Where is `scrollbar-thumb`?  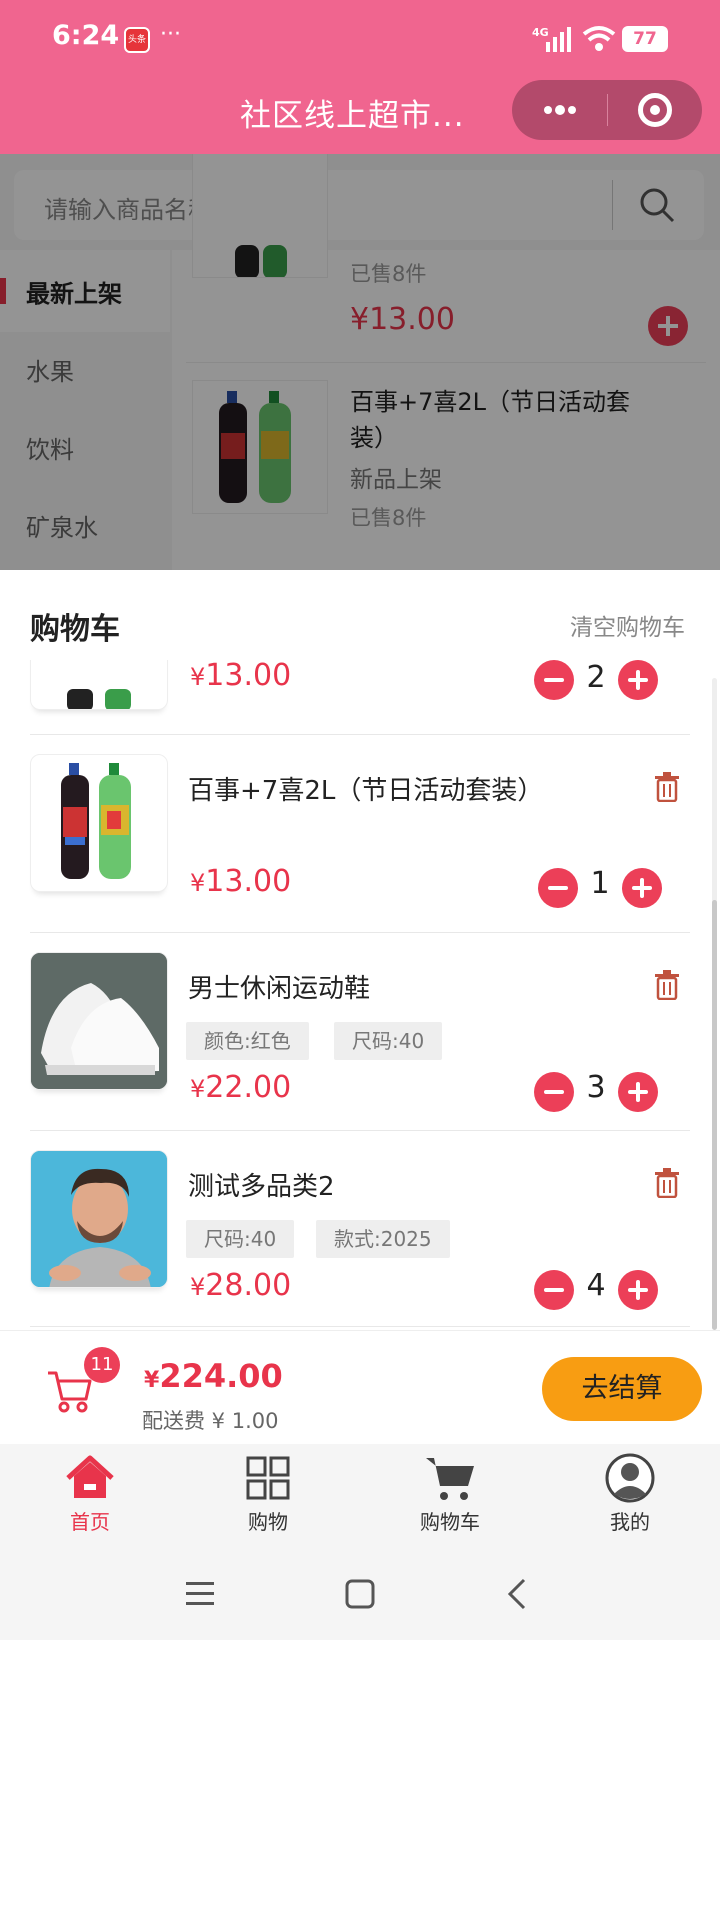 scrollbar-thumb is located at coordinates (714, 1115).